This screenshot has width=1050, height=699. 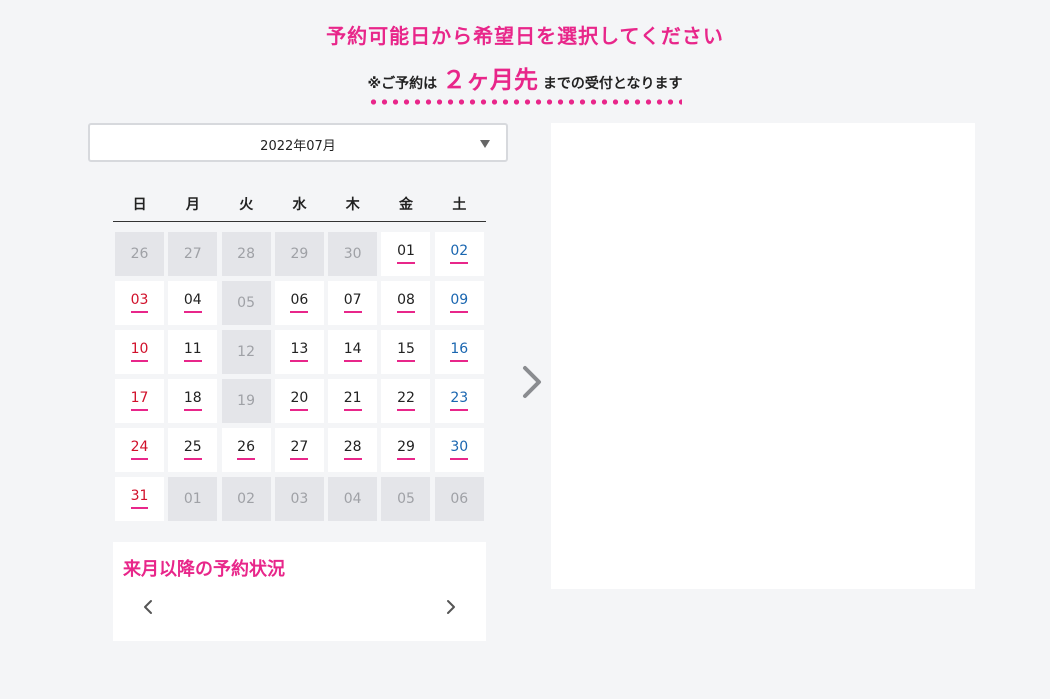 What do you see at coordinates (490, 80) in the screenshot?
I see `notice-highlight: ２ヶ月先` at bounding box center [490, 80].